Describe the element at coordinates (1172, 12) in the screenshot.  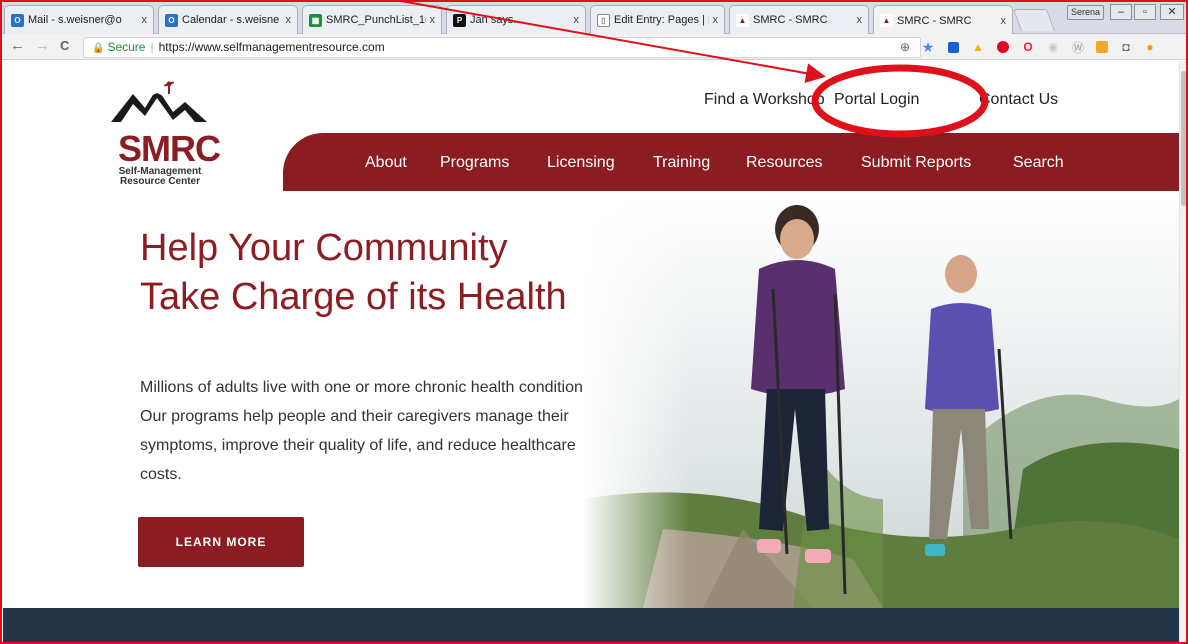
I see `close-window-button: ✕` at that location.